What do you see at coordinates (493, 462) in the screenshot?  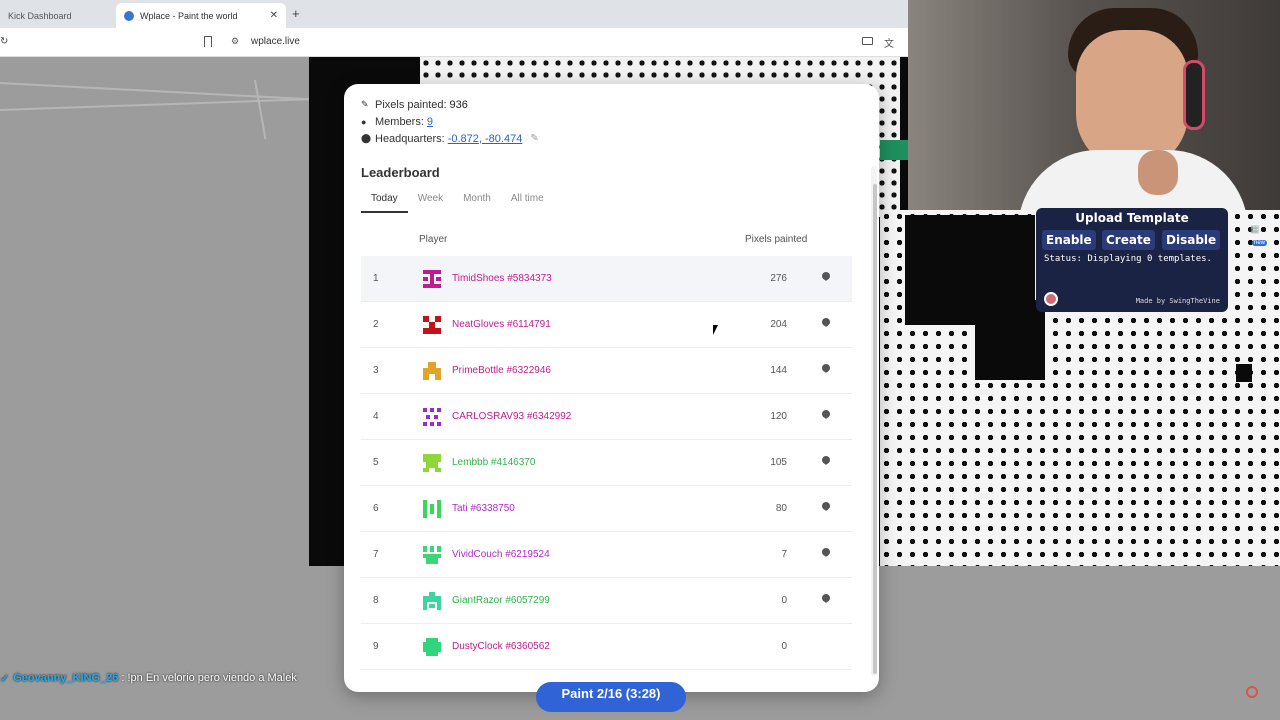 I see `player-name: Lembbb #4146370` at bounding box center [493, 462].